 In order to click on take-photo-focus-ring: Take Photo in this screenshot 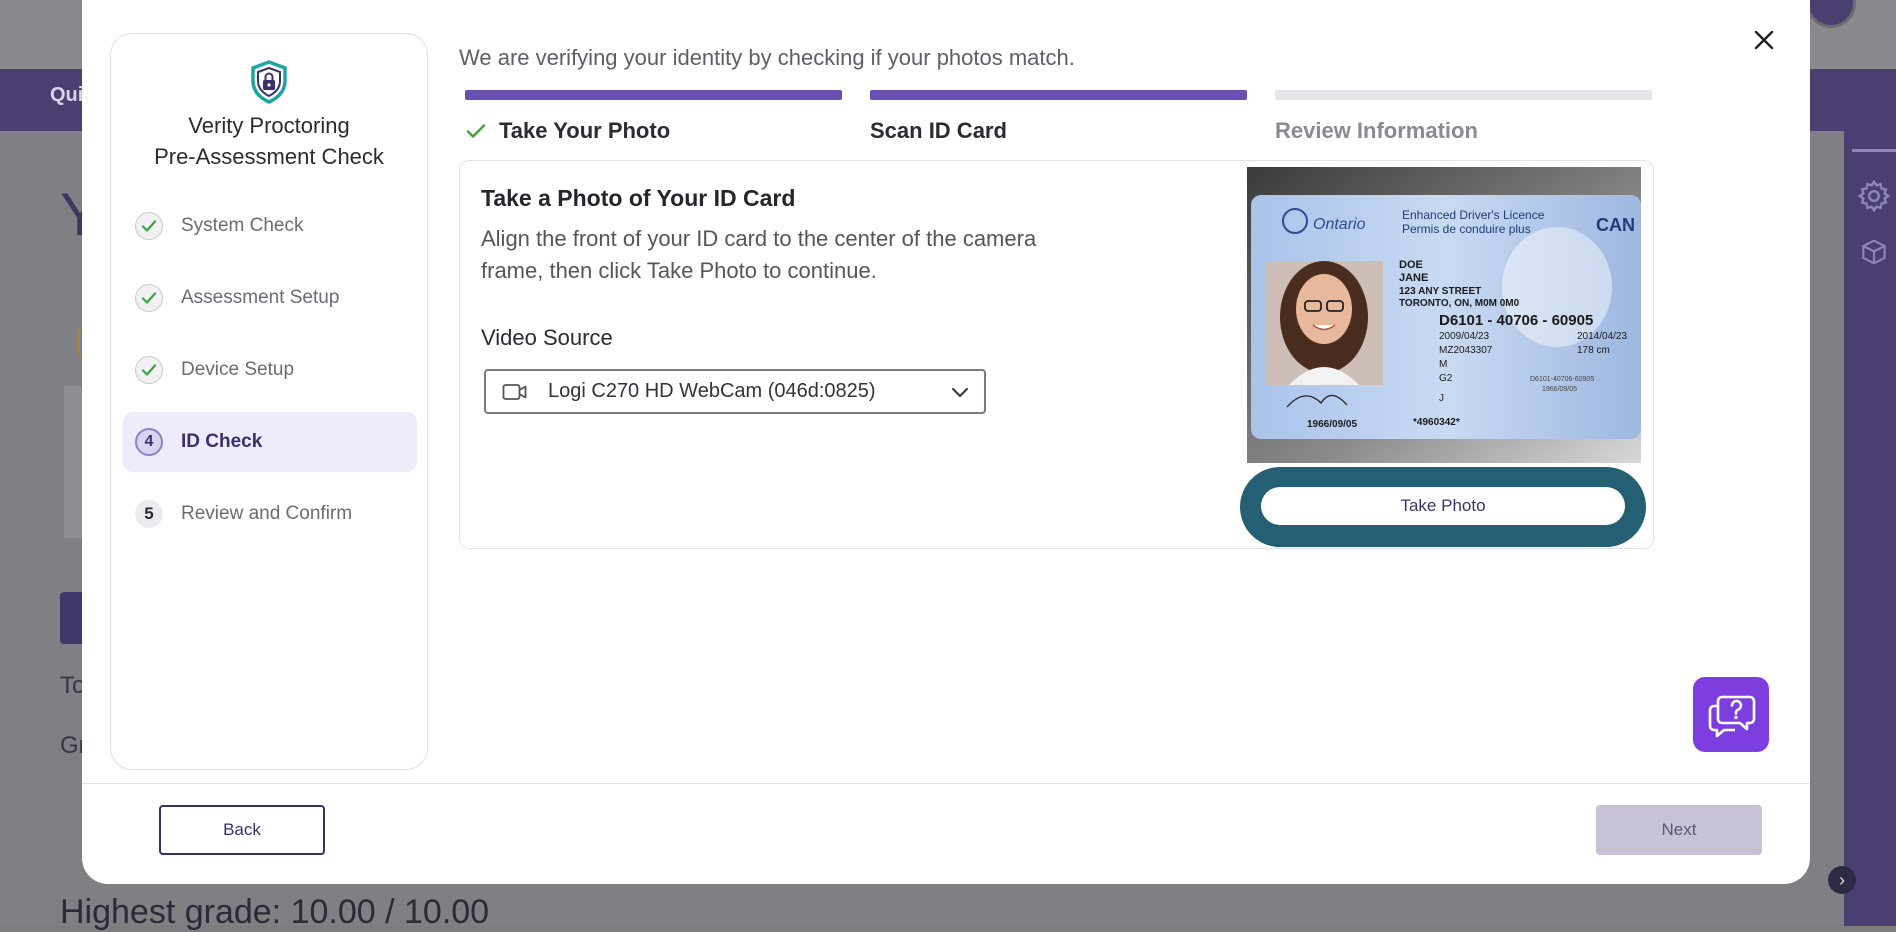, I will do `click(1443, 507)`.